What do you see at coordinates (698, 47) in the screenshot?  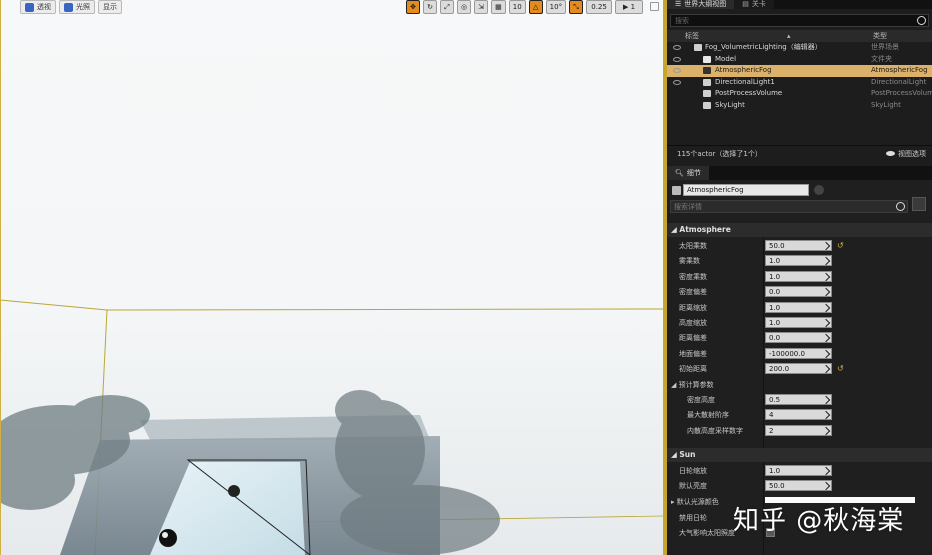 I see `world-icon` at bounding box center [698, 47].